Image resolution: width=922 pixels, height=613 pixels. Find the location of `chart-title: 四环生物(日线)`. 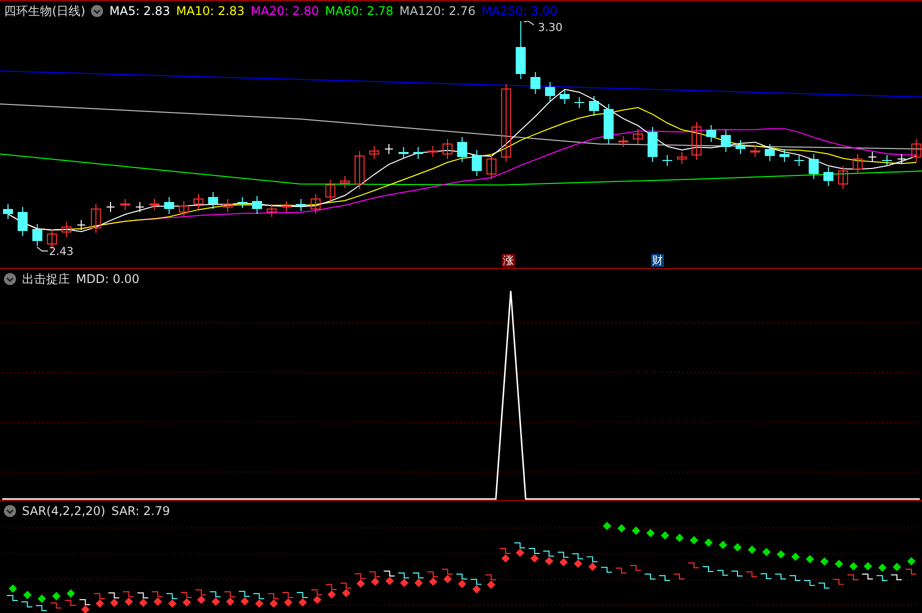

chart-title: 四环生物(日线) is located at coordinates (45, 11).